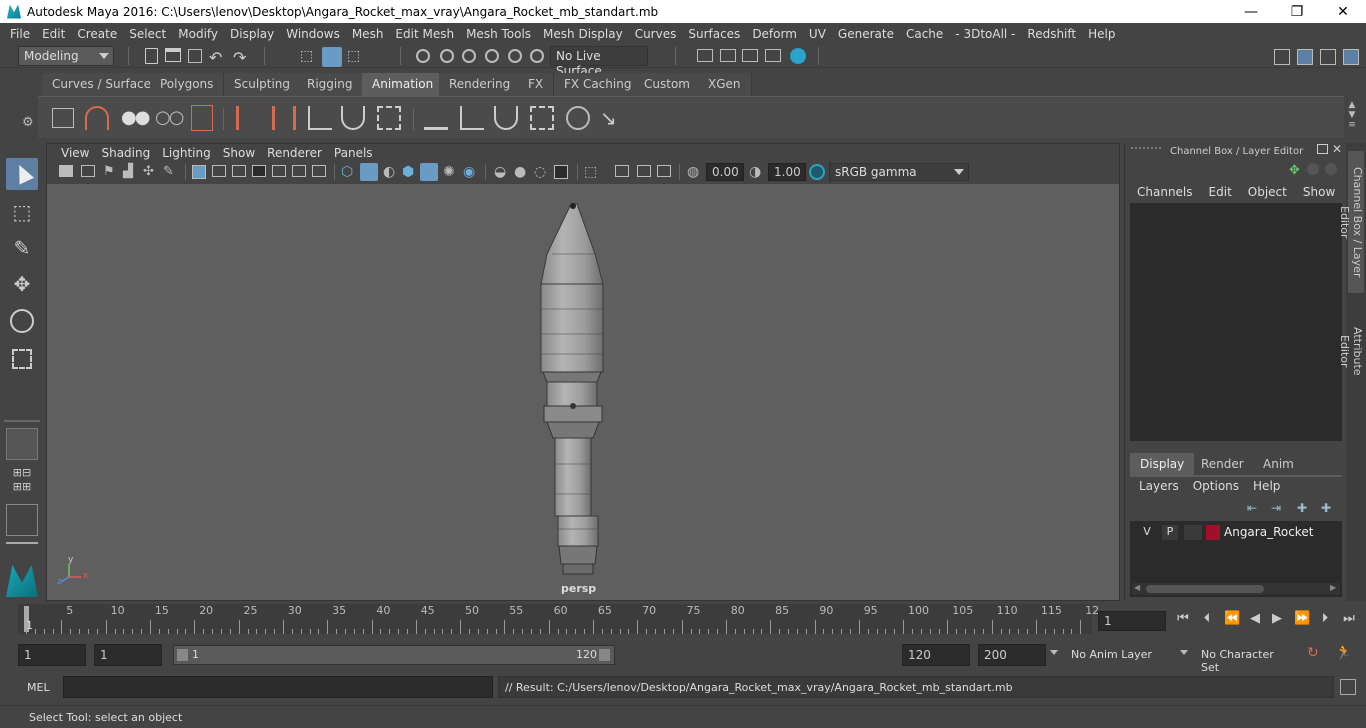  Describe the element at coordinates (186, 153) in the screenshot. I see `viewport-menu-lighting: Lighting` at that location.